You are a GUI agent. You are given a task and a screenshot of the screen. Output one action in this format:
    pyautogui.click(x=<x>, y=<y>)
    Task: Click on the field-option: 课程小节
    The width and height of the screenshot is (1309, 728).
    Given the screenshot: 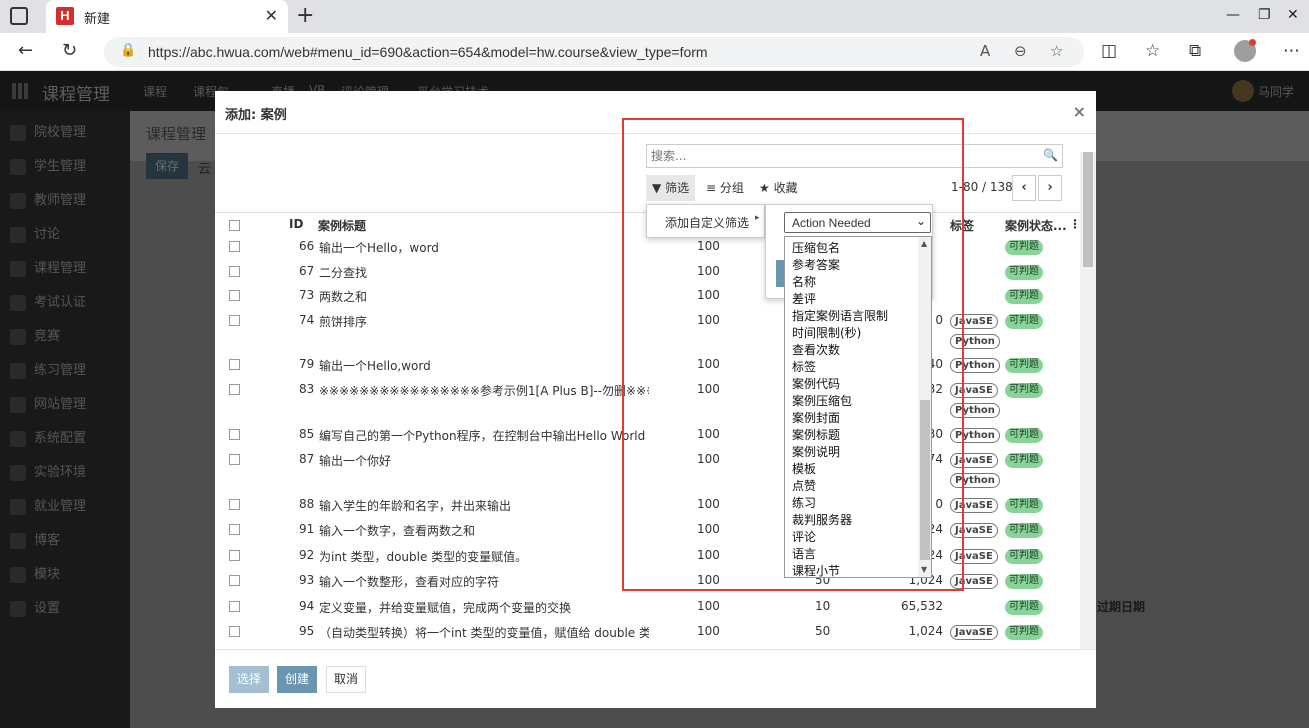 What is the action you would take?
    pyautogui.click(x=816, y=569)
    